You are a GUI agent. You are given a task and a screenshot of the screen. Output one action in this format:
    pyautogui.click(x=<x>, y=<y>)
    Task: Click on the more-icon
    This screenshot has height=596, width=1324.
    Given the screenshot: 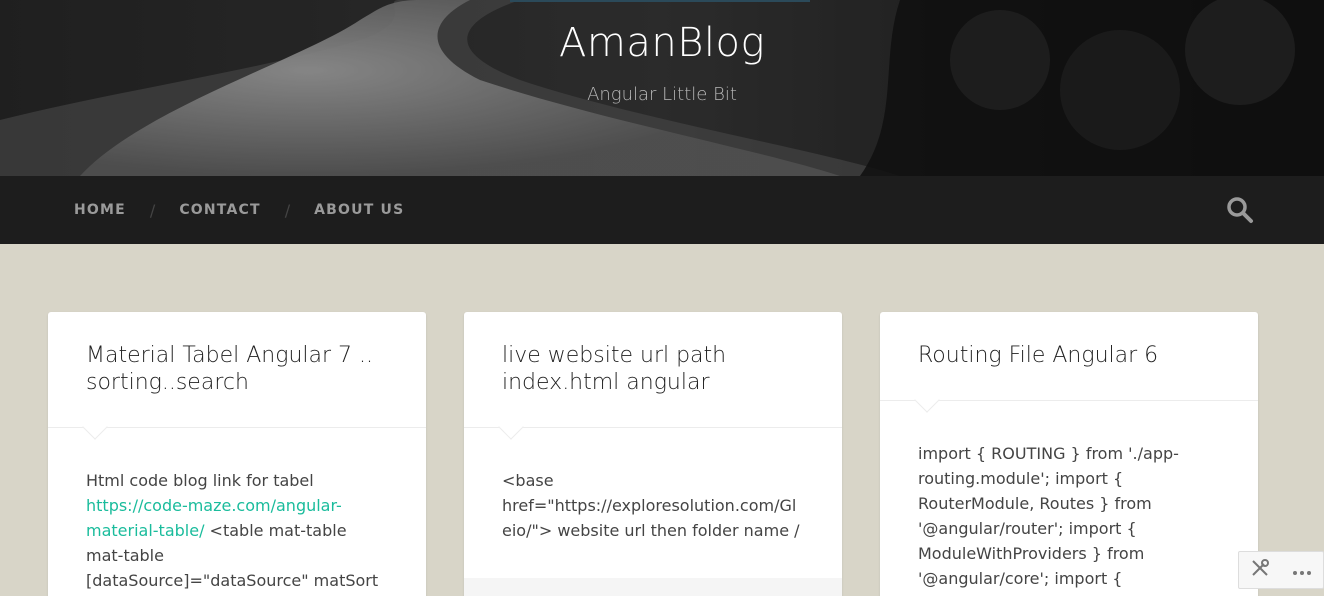 What is the action you would take?
    pyautogui.click(x=1302, y=570)
    